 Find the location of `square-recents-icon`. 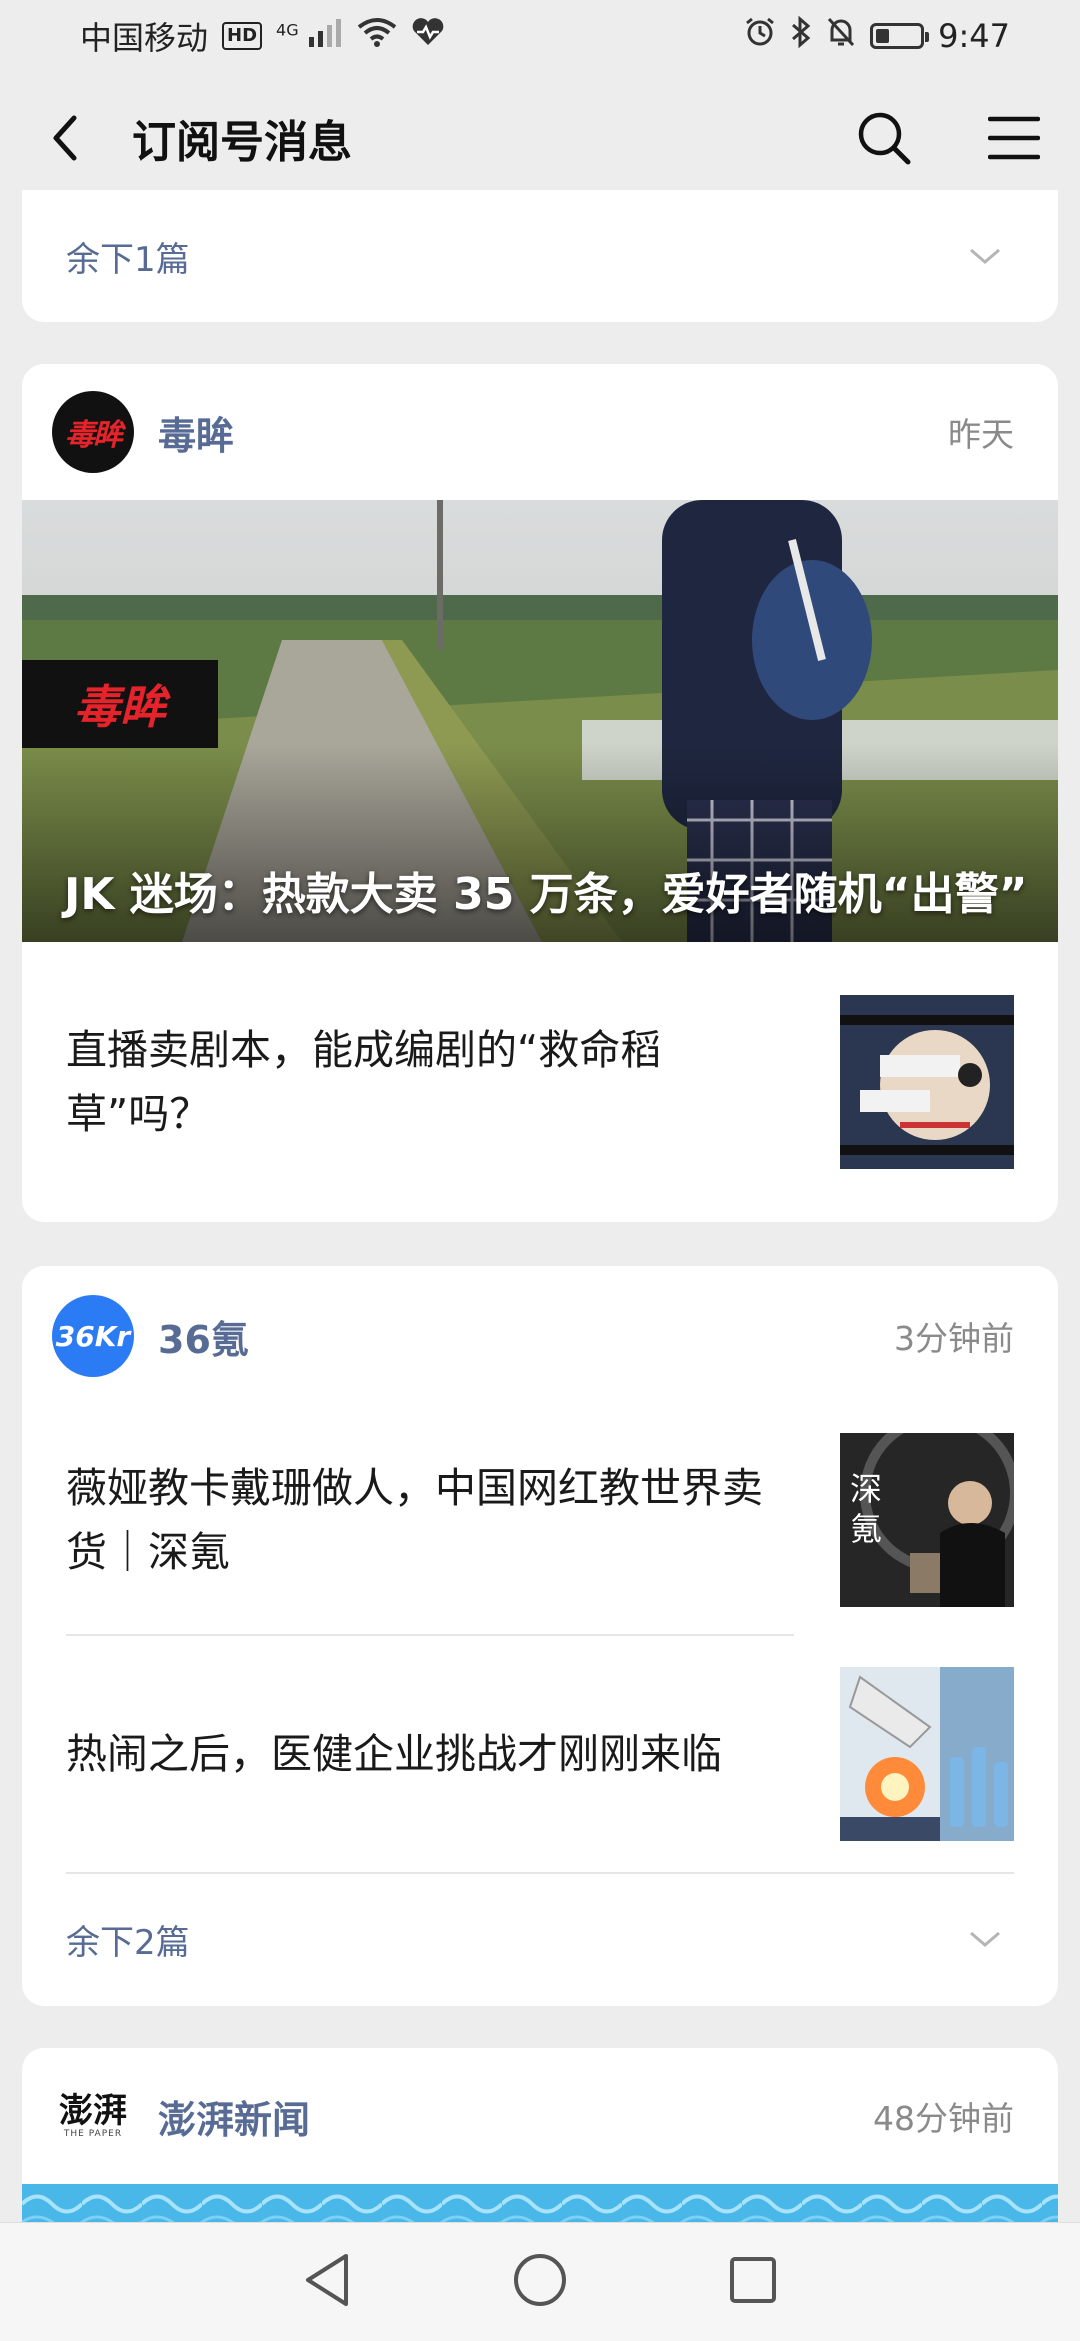

square-recents-icon is located at coordinates (753, 2280).